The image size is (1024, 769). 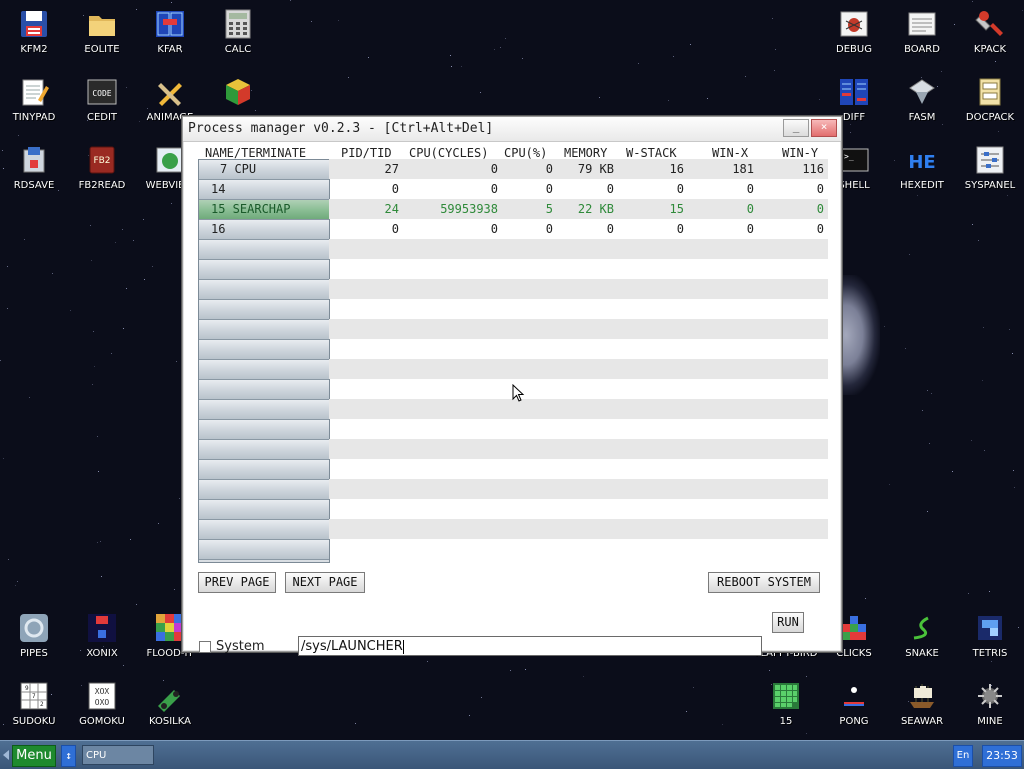 I want to click on process-name-column: 7 CPU 14 15 SEARCHAP 16, so click(x=264, y=361).